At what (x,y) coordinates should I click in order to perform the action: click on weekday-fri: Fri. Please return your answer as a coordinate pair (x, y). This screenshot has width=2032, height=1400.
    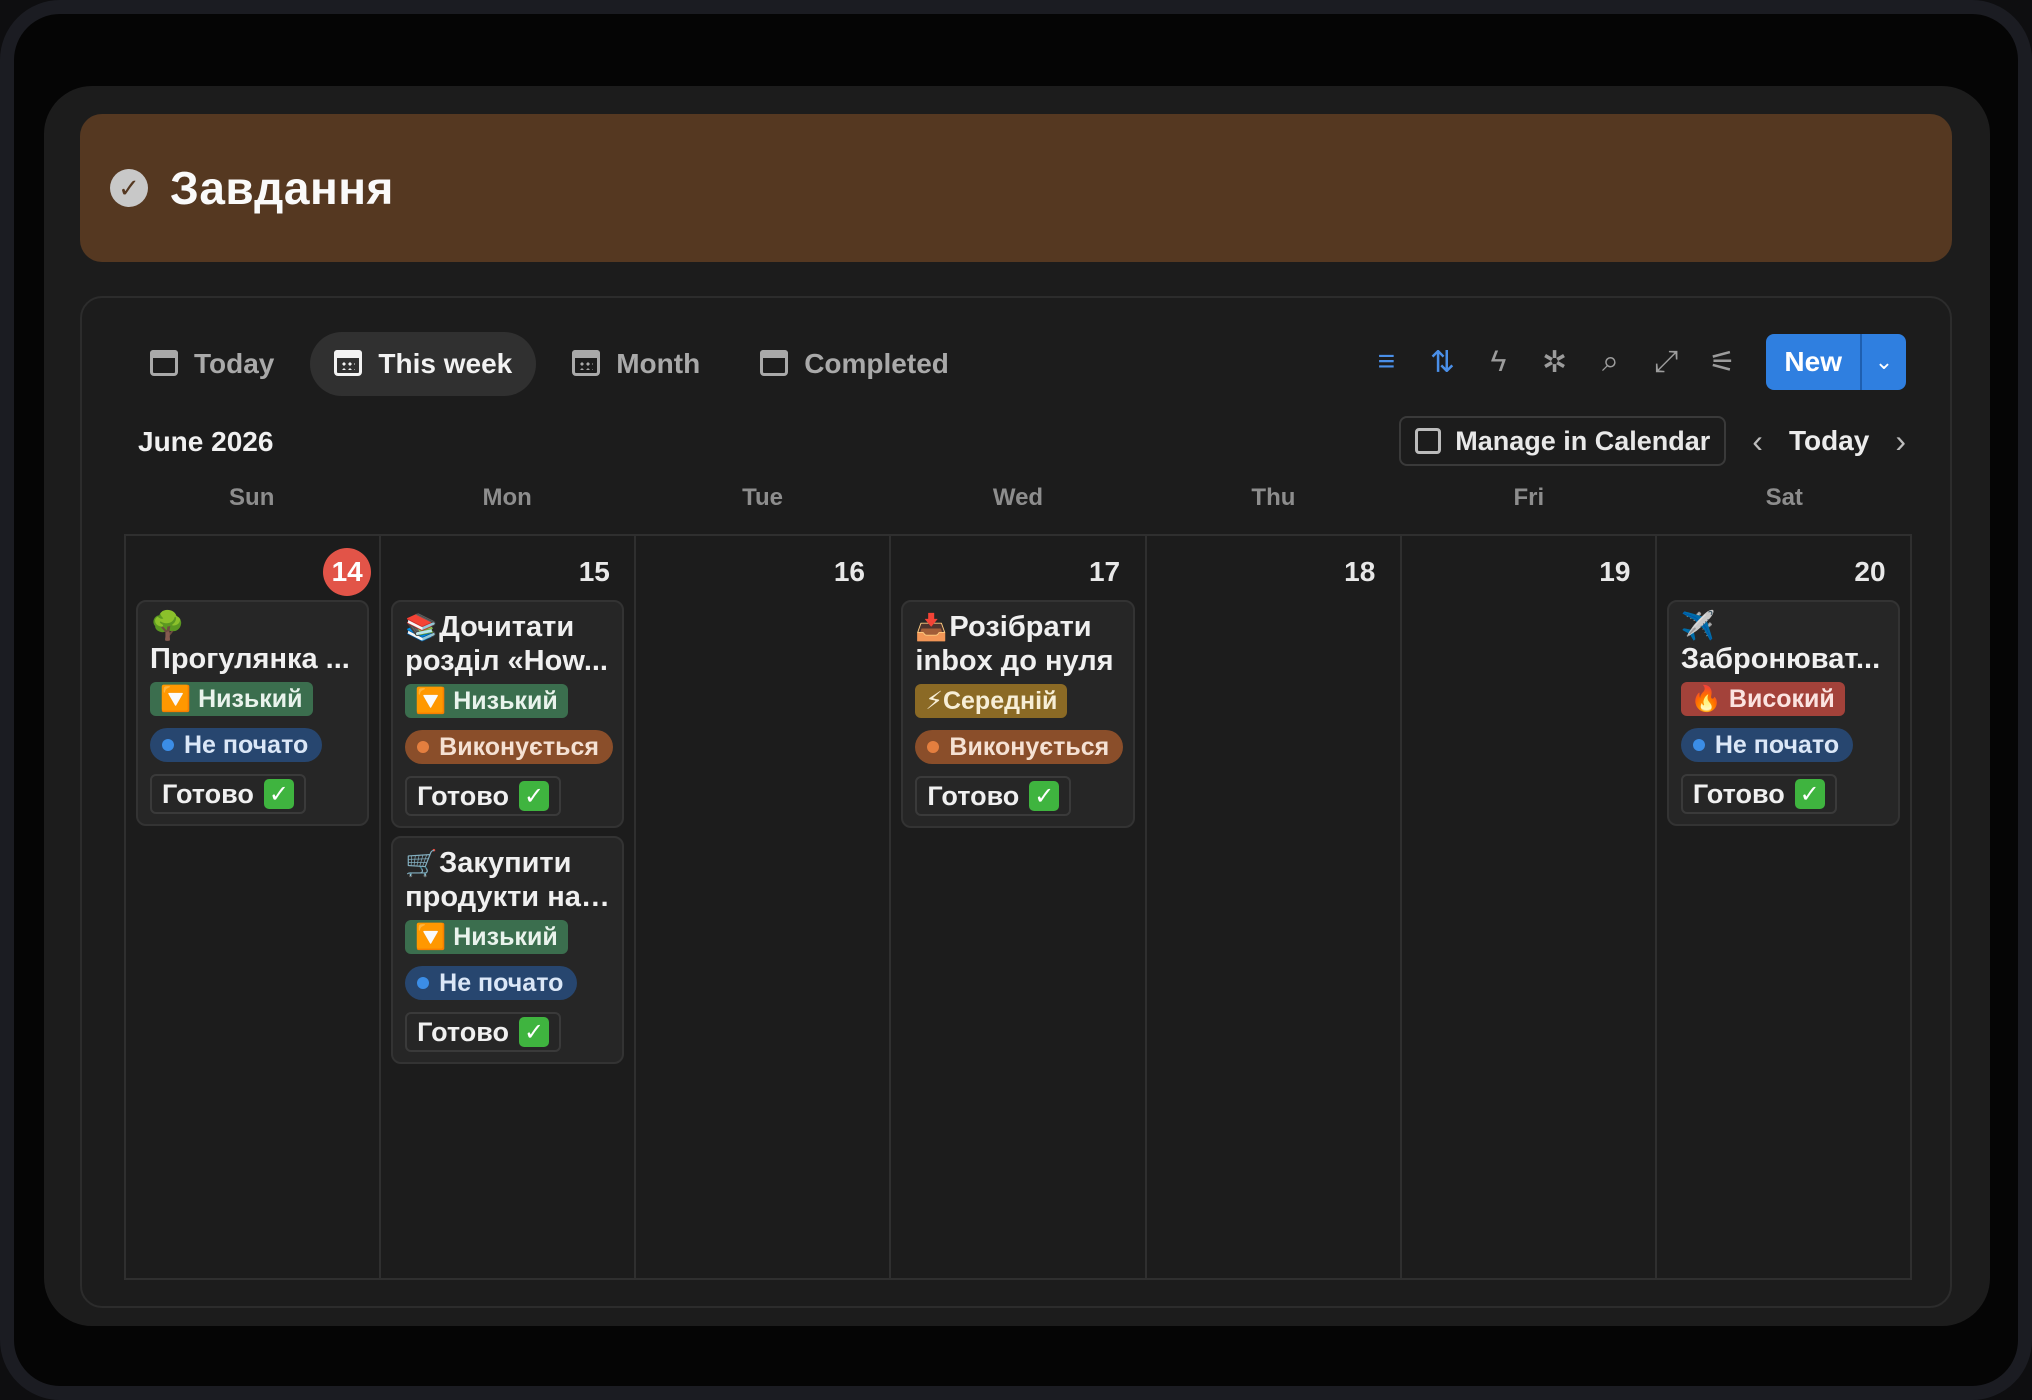
    Looking at the image, I should click on (1529, 497).